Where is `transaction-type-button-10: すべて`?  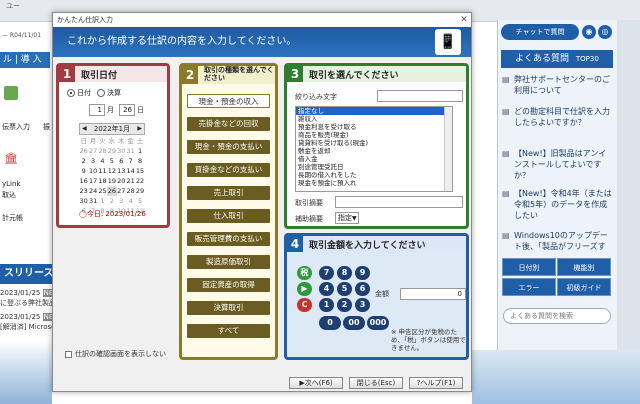
transaction-type-button-10: すべて is located at coordinates (228, 331).